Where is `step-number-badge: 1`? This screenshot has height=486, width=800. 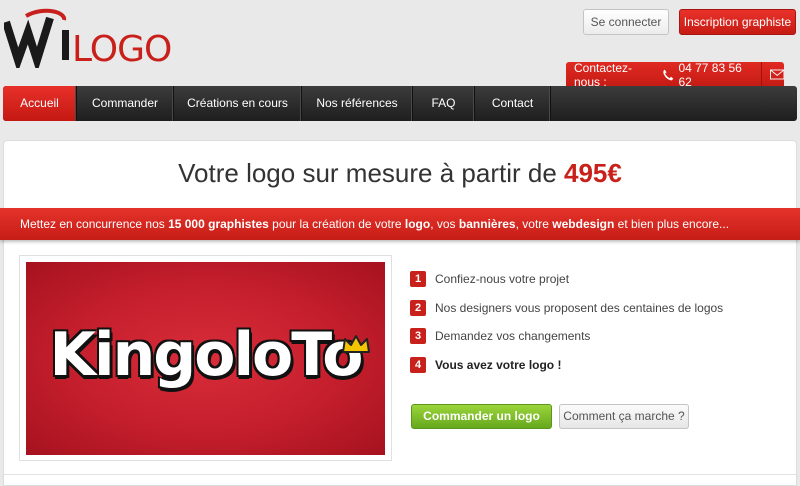 step-number-badge: 1 is located at coordinates (418, 279).